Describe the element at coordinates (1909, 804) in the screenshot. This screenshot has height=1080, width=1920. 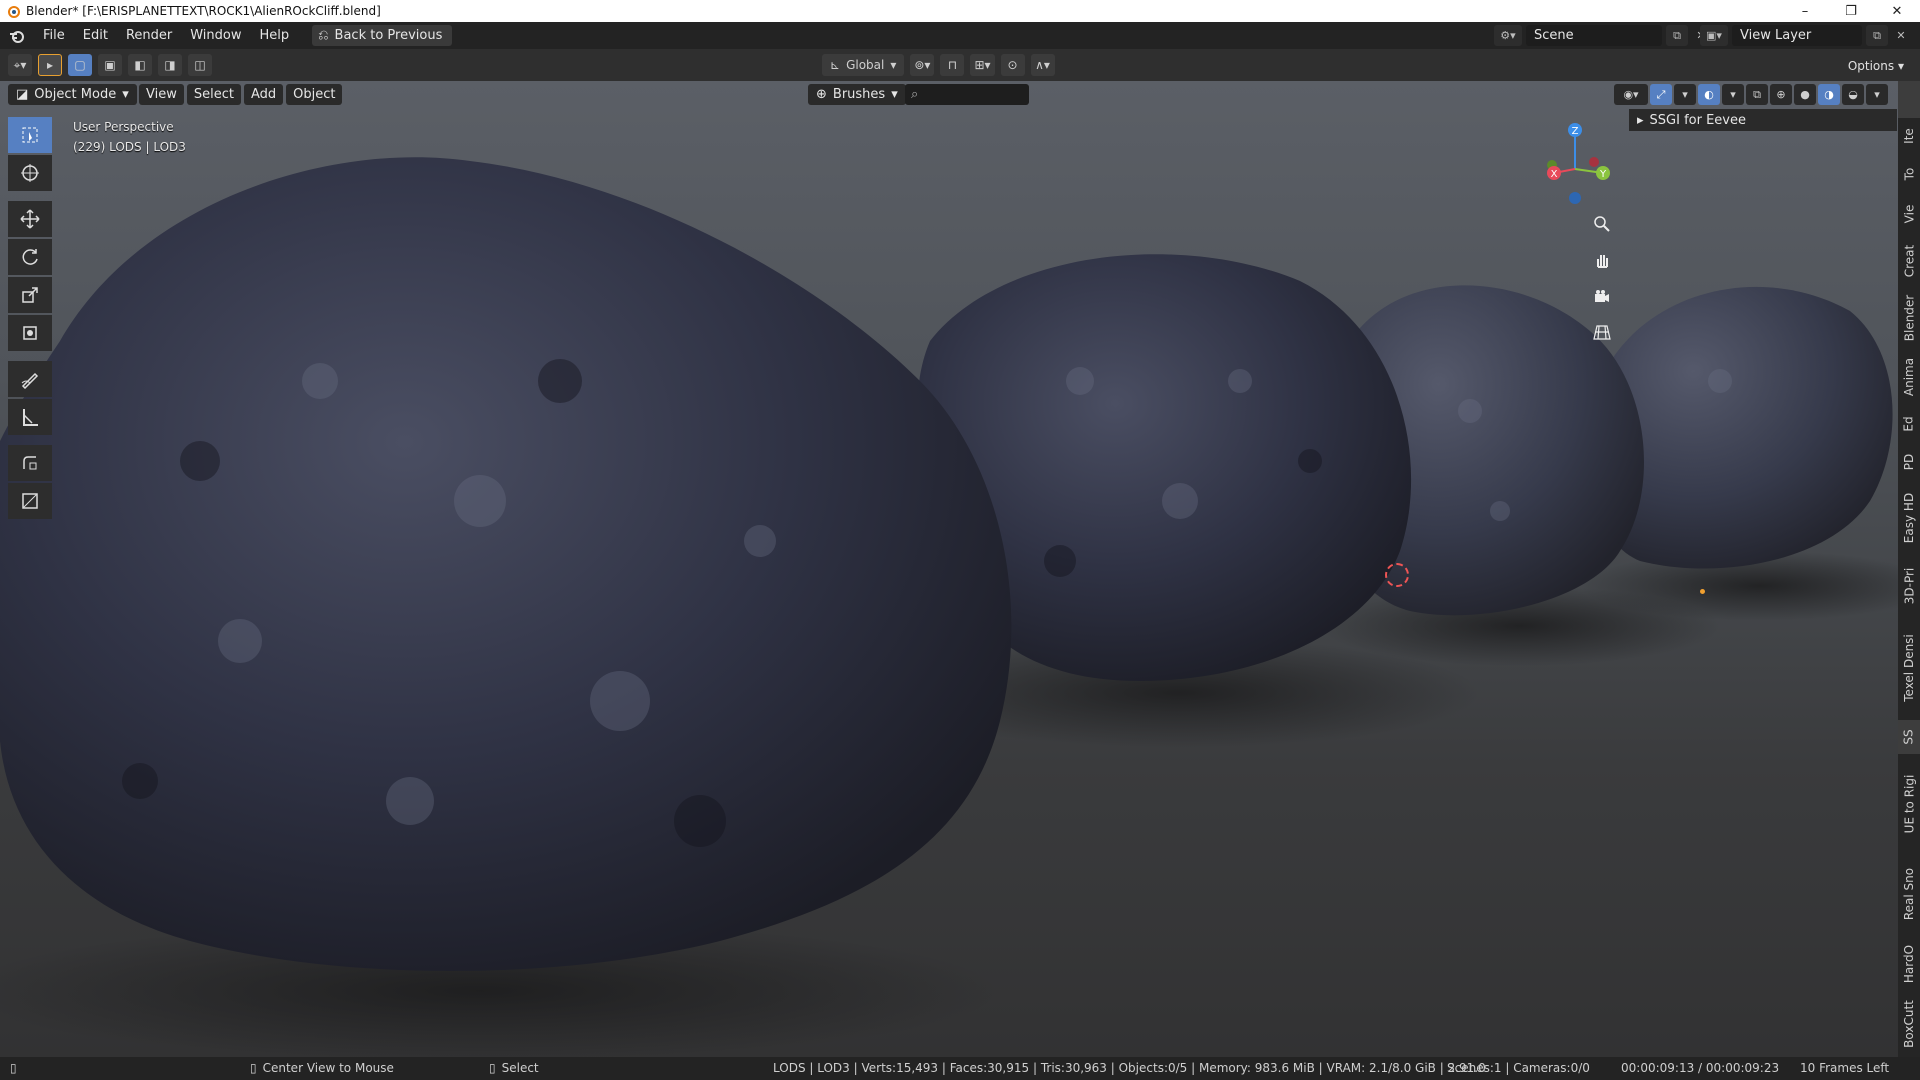
I see `sidebar-tab-ue-to-rigify: UE to Rigi` at that location.